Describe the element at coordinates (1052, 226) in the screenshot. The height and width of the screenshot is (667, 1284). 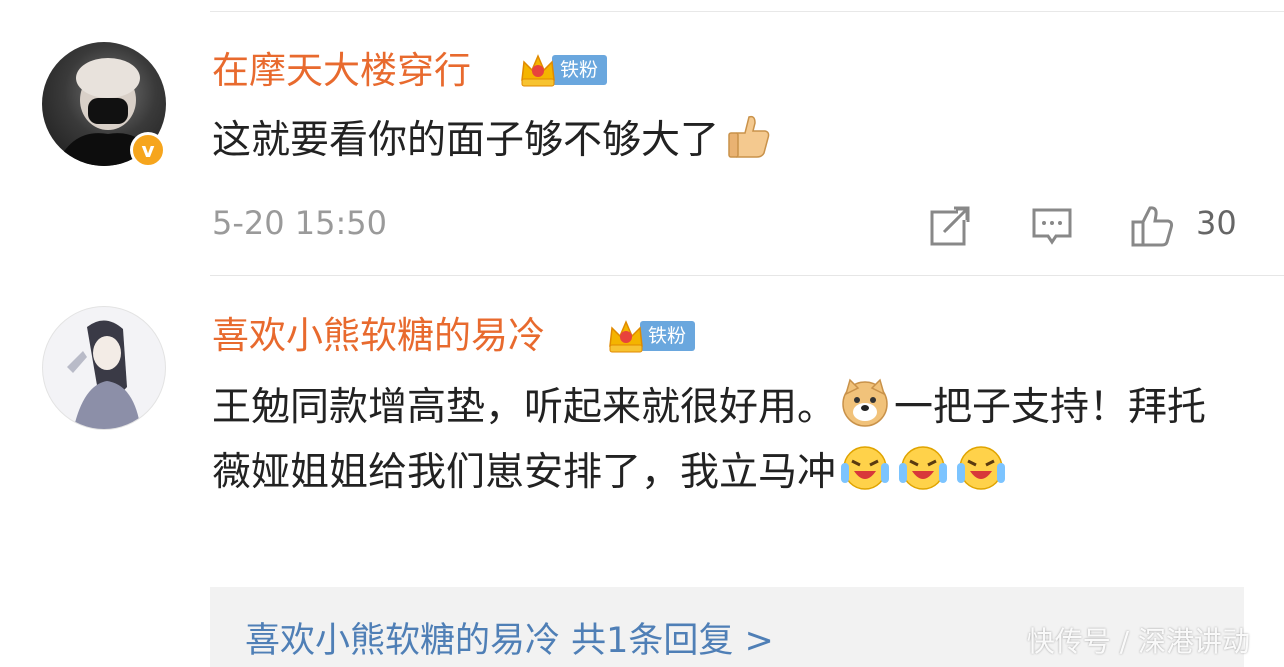
I see `comment-icon` at that location.